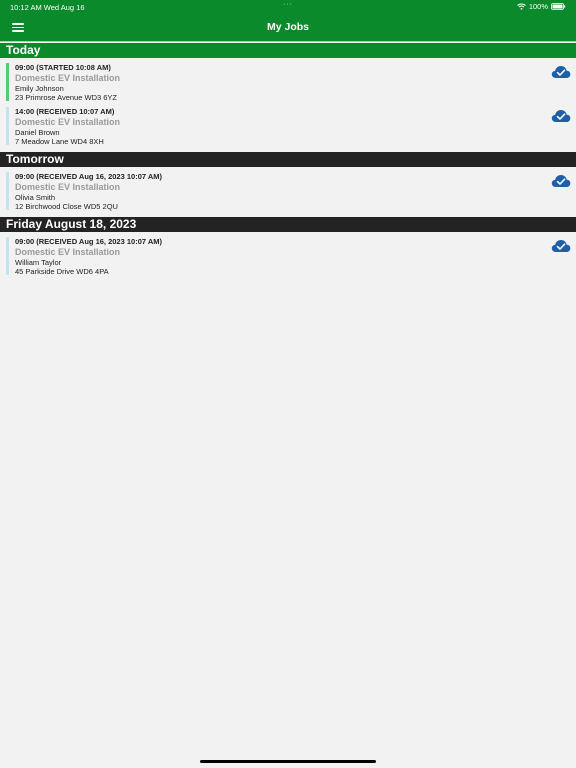 The height and width of the screenshot is (768, 576). What do you see at coordinates (59, 141) in the screenshot?
I see `job-address: 7 Meadow Lane WD4 8XH` at bounding box center [59, 141].